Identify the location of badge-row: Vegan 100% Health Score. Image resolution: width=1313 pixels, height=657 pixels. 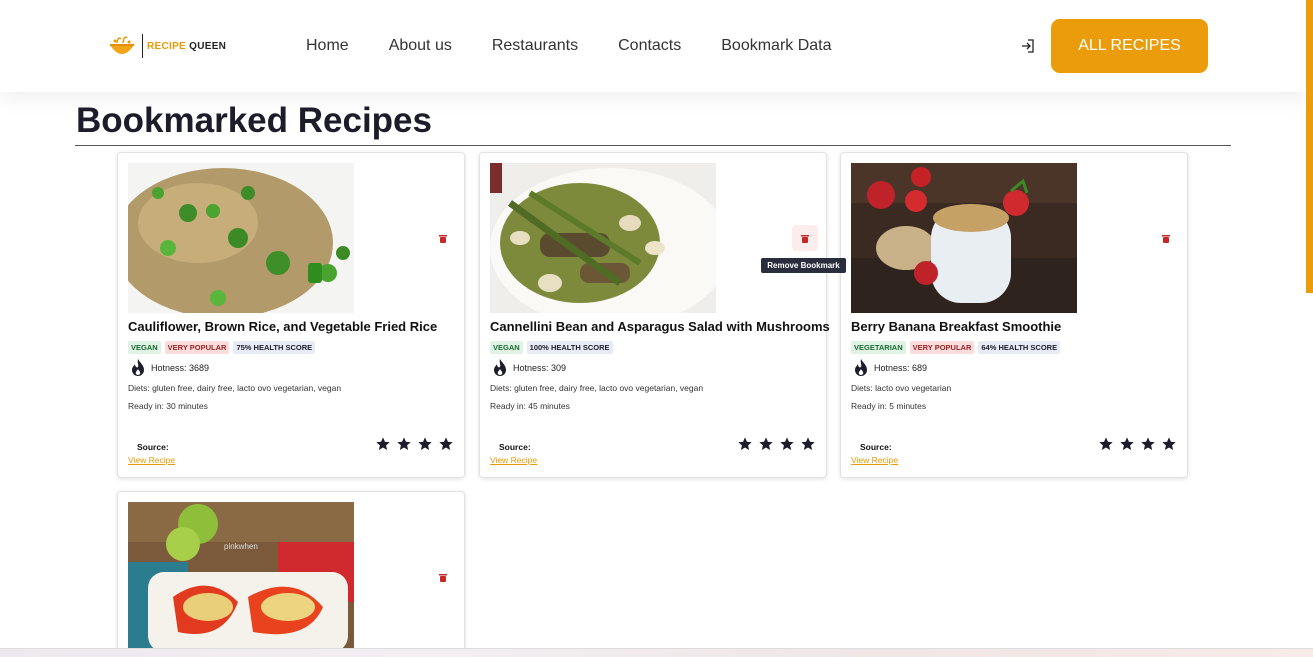
(551, 347).